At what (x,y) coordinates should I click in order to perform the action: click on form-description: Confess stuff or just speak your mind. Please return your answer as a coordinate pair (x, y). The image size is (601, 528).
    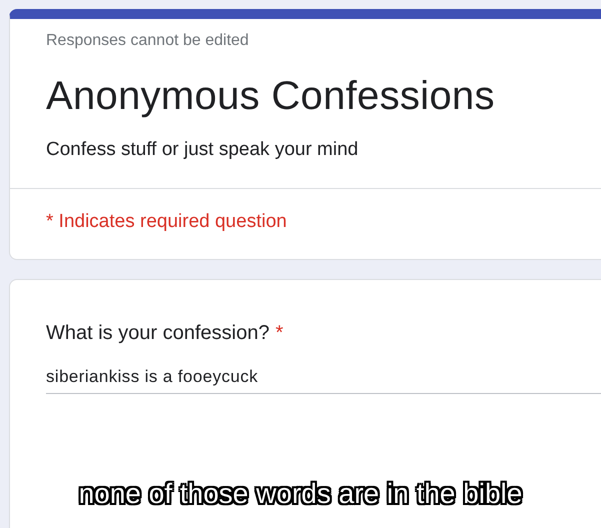
    Looking at the image, I should click on (202, 150).